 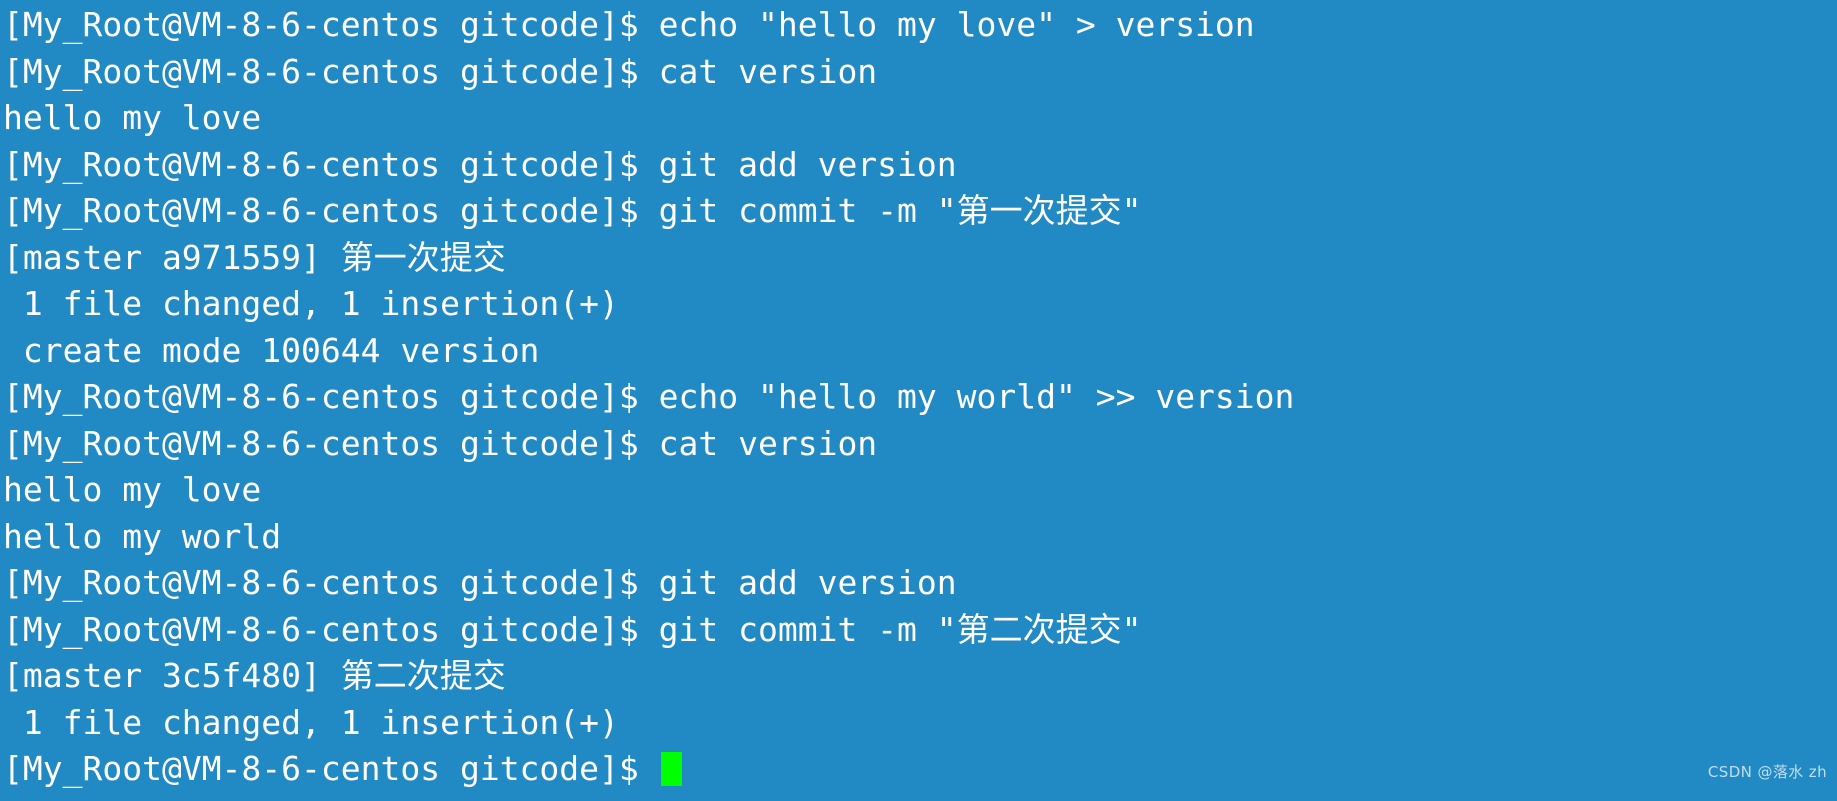 I want to click on terminal-output-text: [master a971559] 第一次提交, so click(x=254, y=257).